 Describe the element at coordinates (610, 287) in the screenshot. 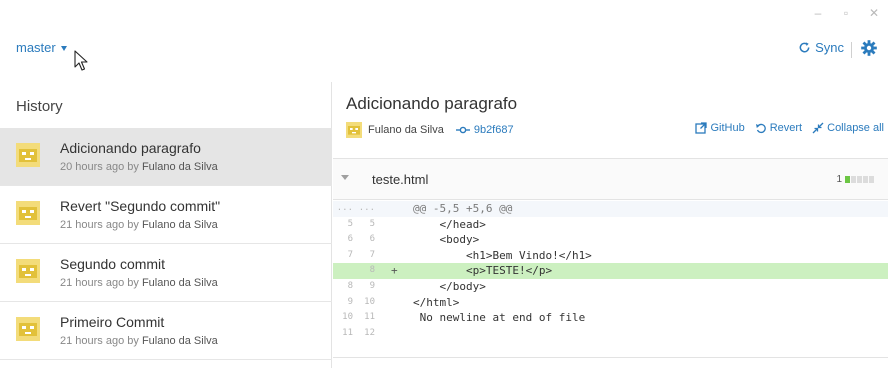

I see `diff-line: 8 9 </body>` at that location.